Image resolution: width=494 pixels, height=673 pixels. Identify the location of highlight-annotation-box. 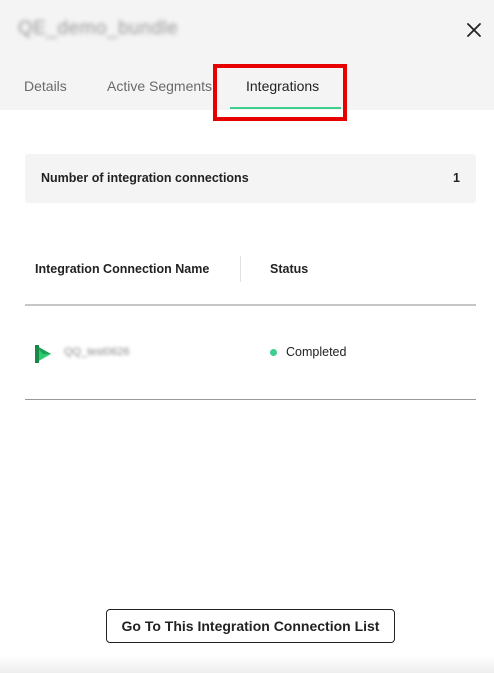
(280, 92).